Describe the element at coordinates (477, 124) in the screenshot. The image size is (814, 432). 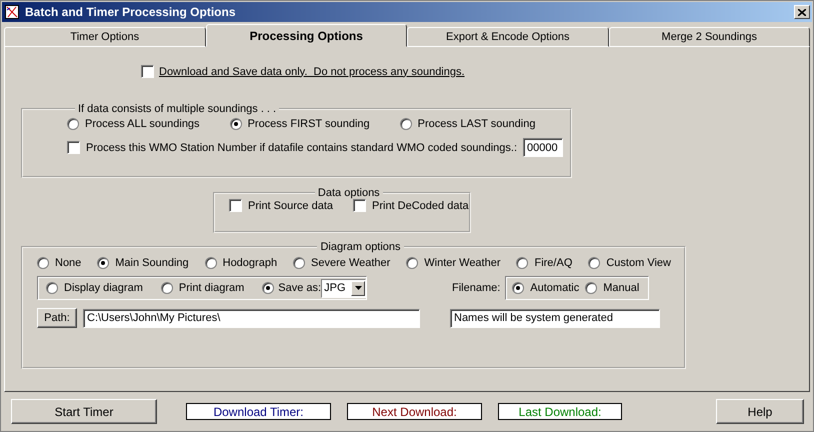
I see `radio-label: Process LAST sounding` at that location.